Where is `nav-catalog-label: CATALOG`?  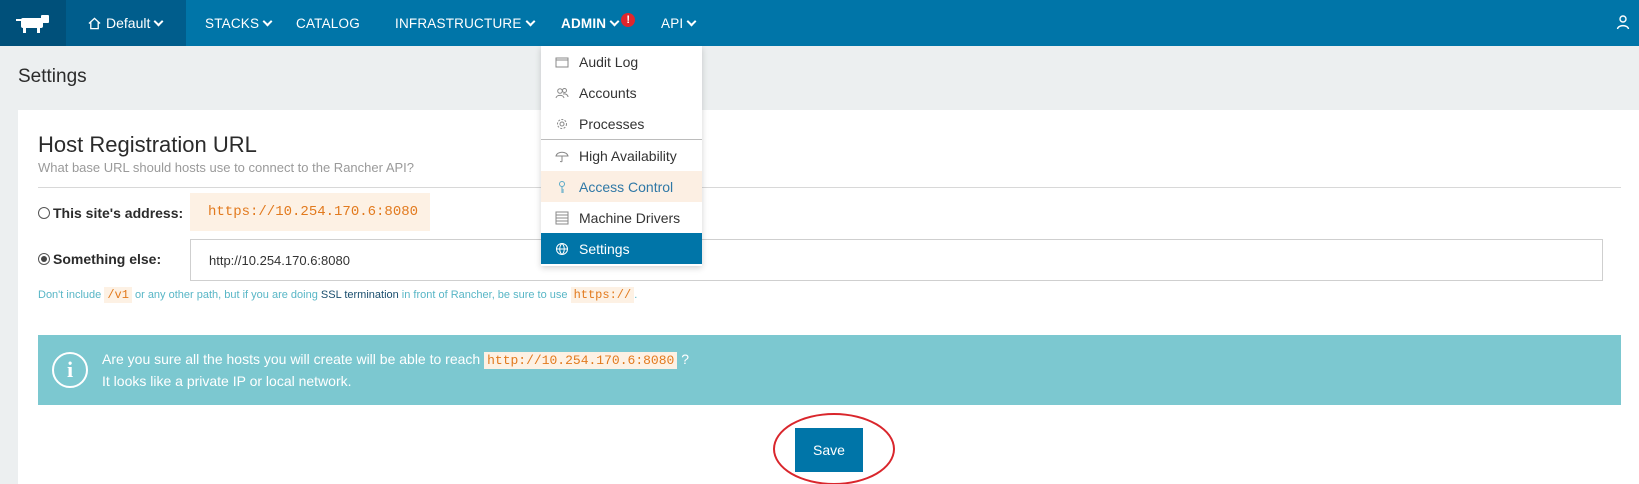 nav-catalog-label: CATALOG is located at coordinates (328, 23).